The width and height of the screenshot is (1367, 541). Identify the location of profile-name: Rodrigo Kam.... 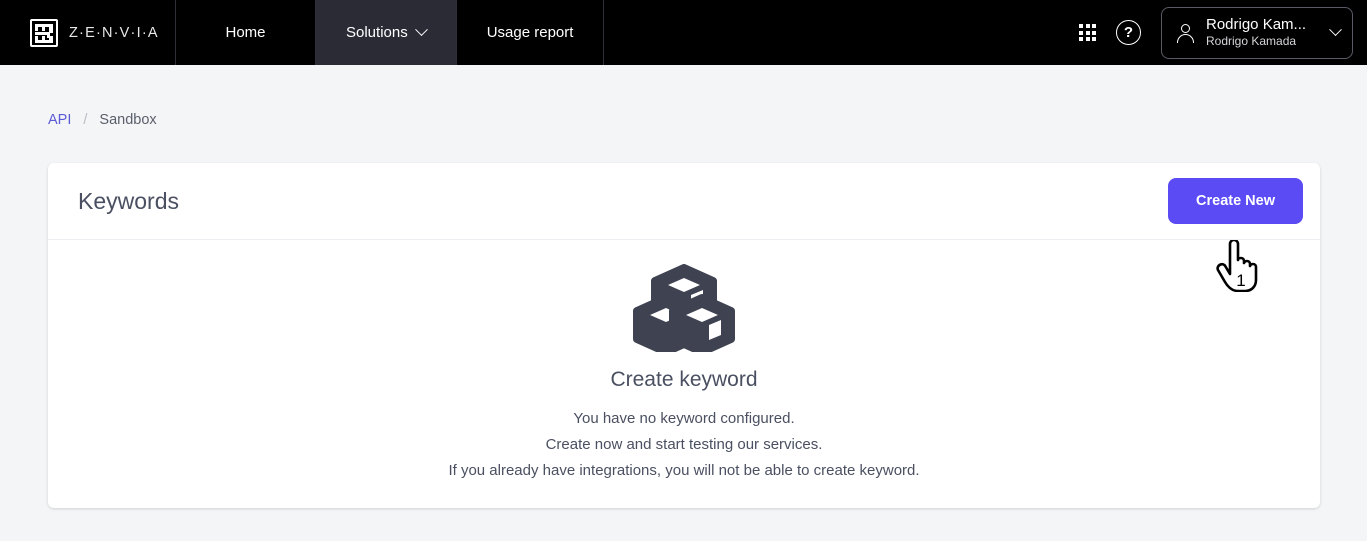
(1256, 25).